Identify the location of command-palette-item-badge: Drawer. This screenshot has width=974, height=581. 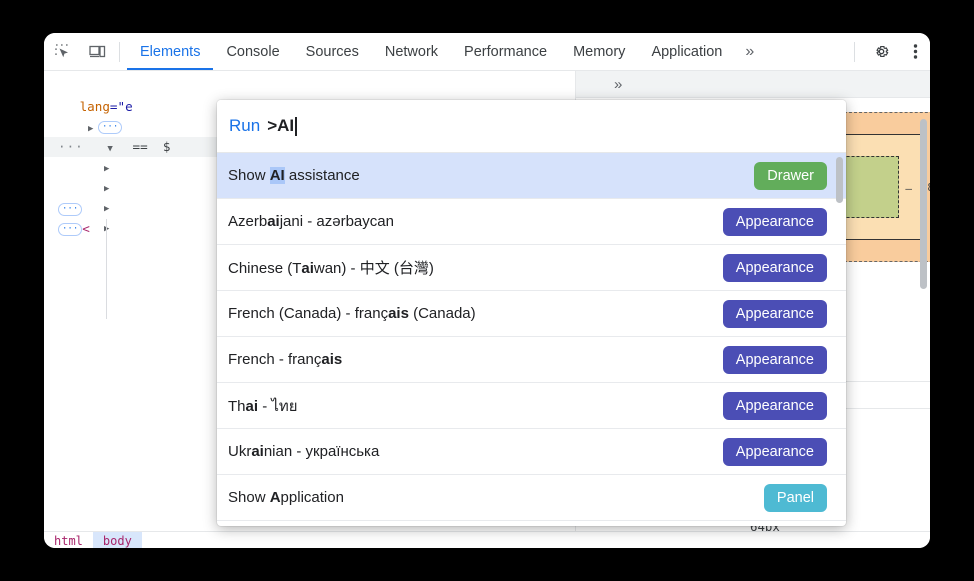
(790, 175).